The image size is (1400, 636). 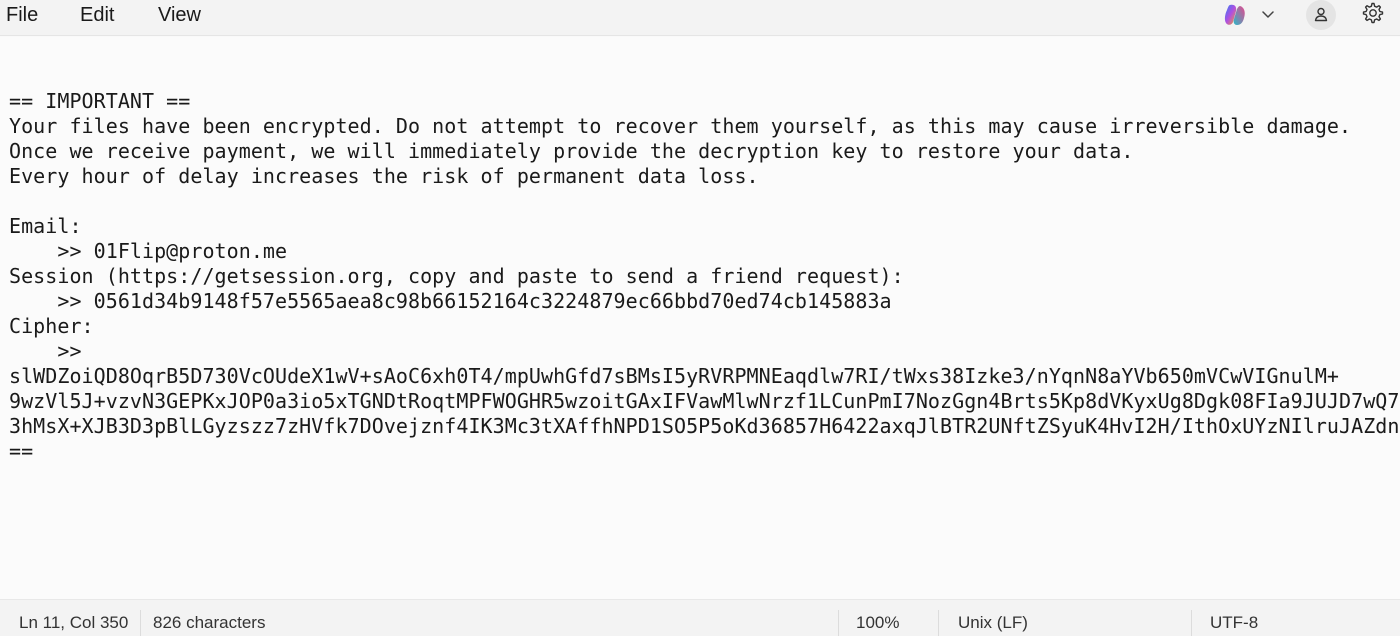 I want to click on line-6: Email:, so click(x=45, y=226).